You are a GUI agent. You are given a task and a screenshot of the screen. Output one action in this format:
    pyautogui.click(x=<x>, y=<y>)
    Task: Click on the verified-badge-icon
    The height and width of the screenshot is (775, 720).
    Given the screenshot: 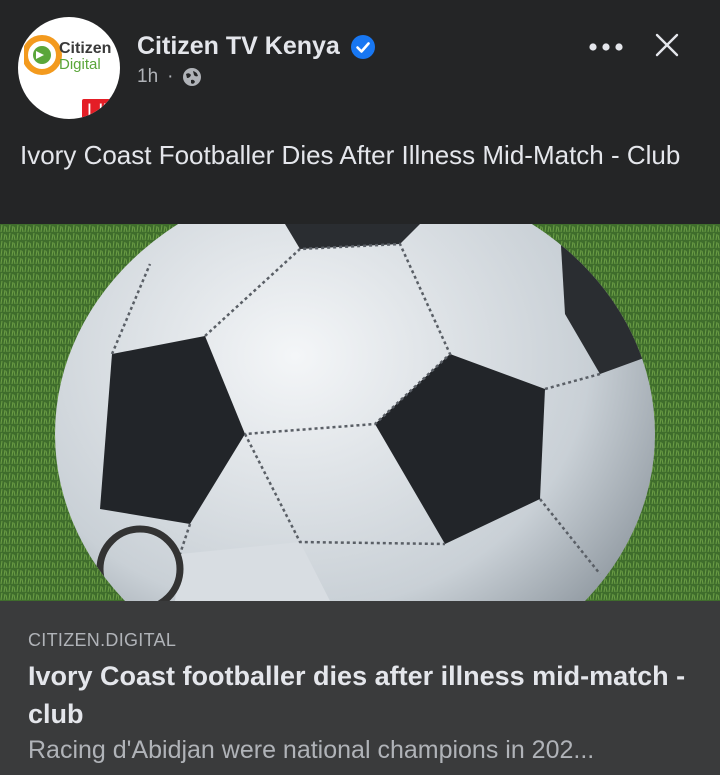 What is the action you would take?
    pyautogui.click(x=362, y=46)
    